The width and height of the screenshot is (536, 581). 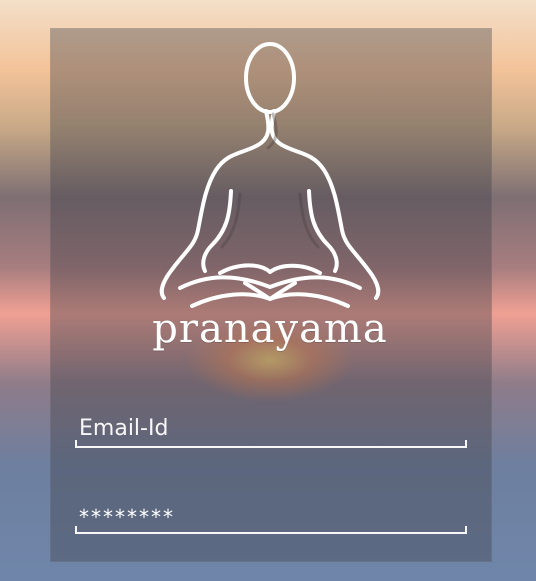 What do you see at coordinates (269, 428) in the screenshot?
I see `email-input` at bounding box center [269, 428].